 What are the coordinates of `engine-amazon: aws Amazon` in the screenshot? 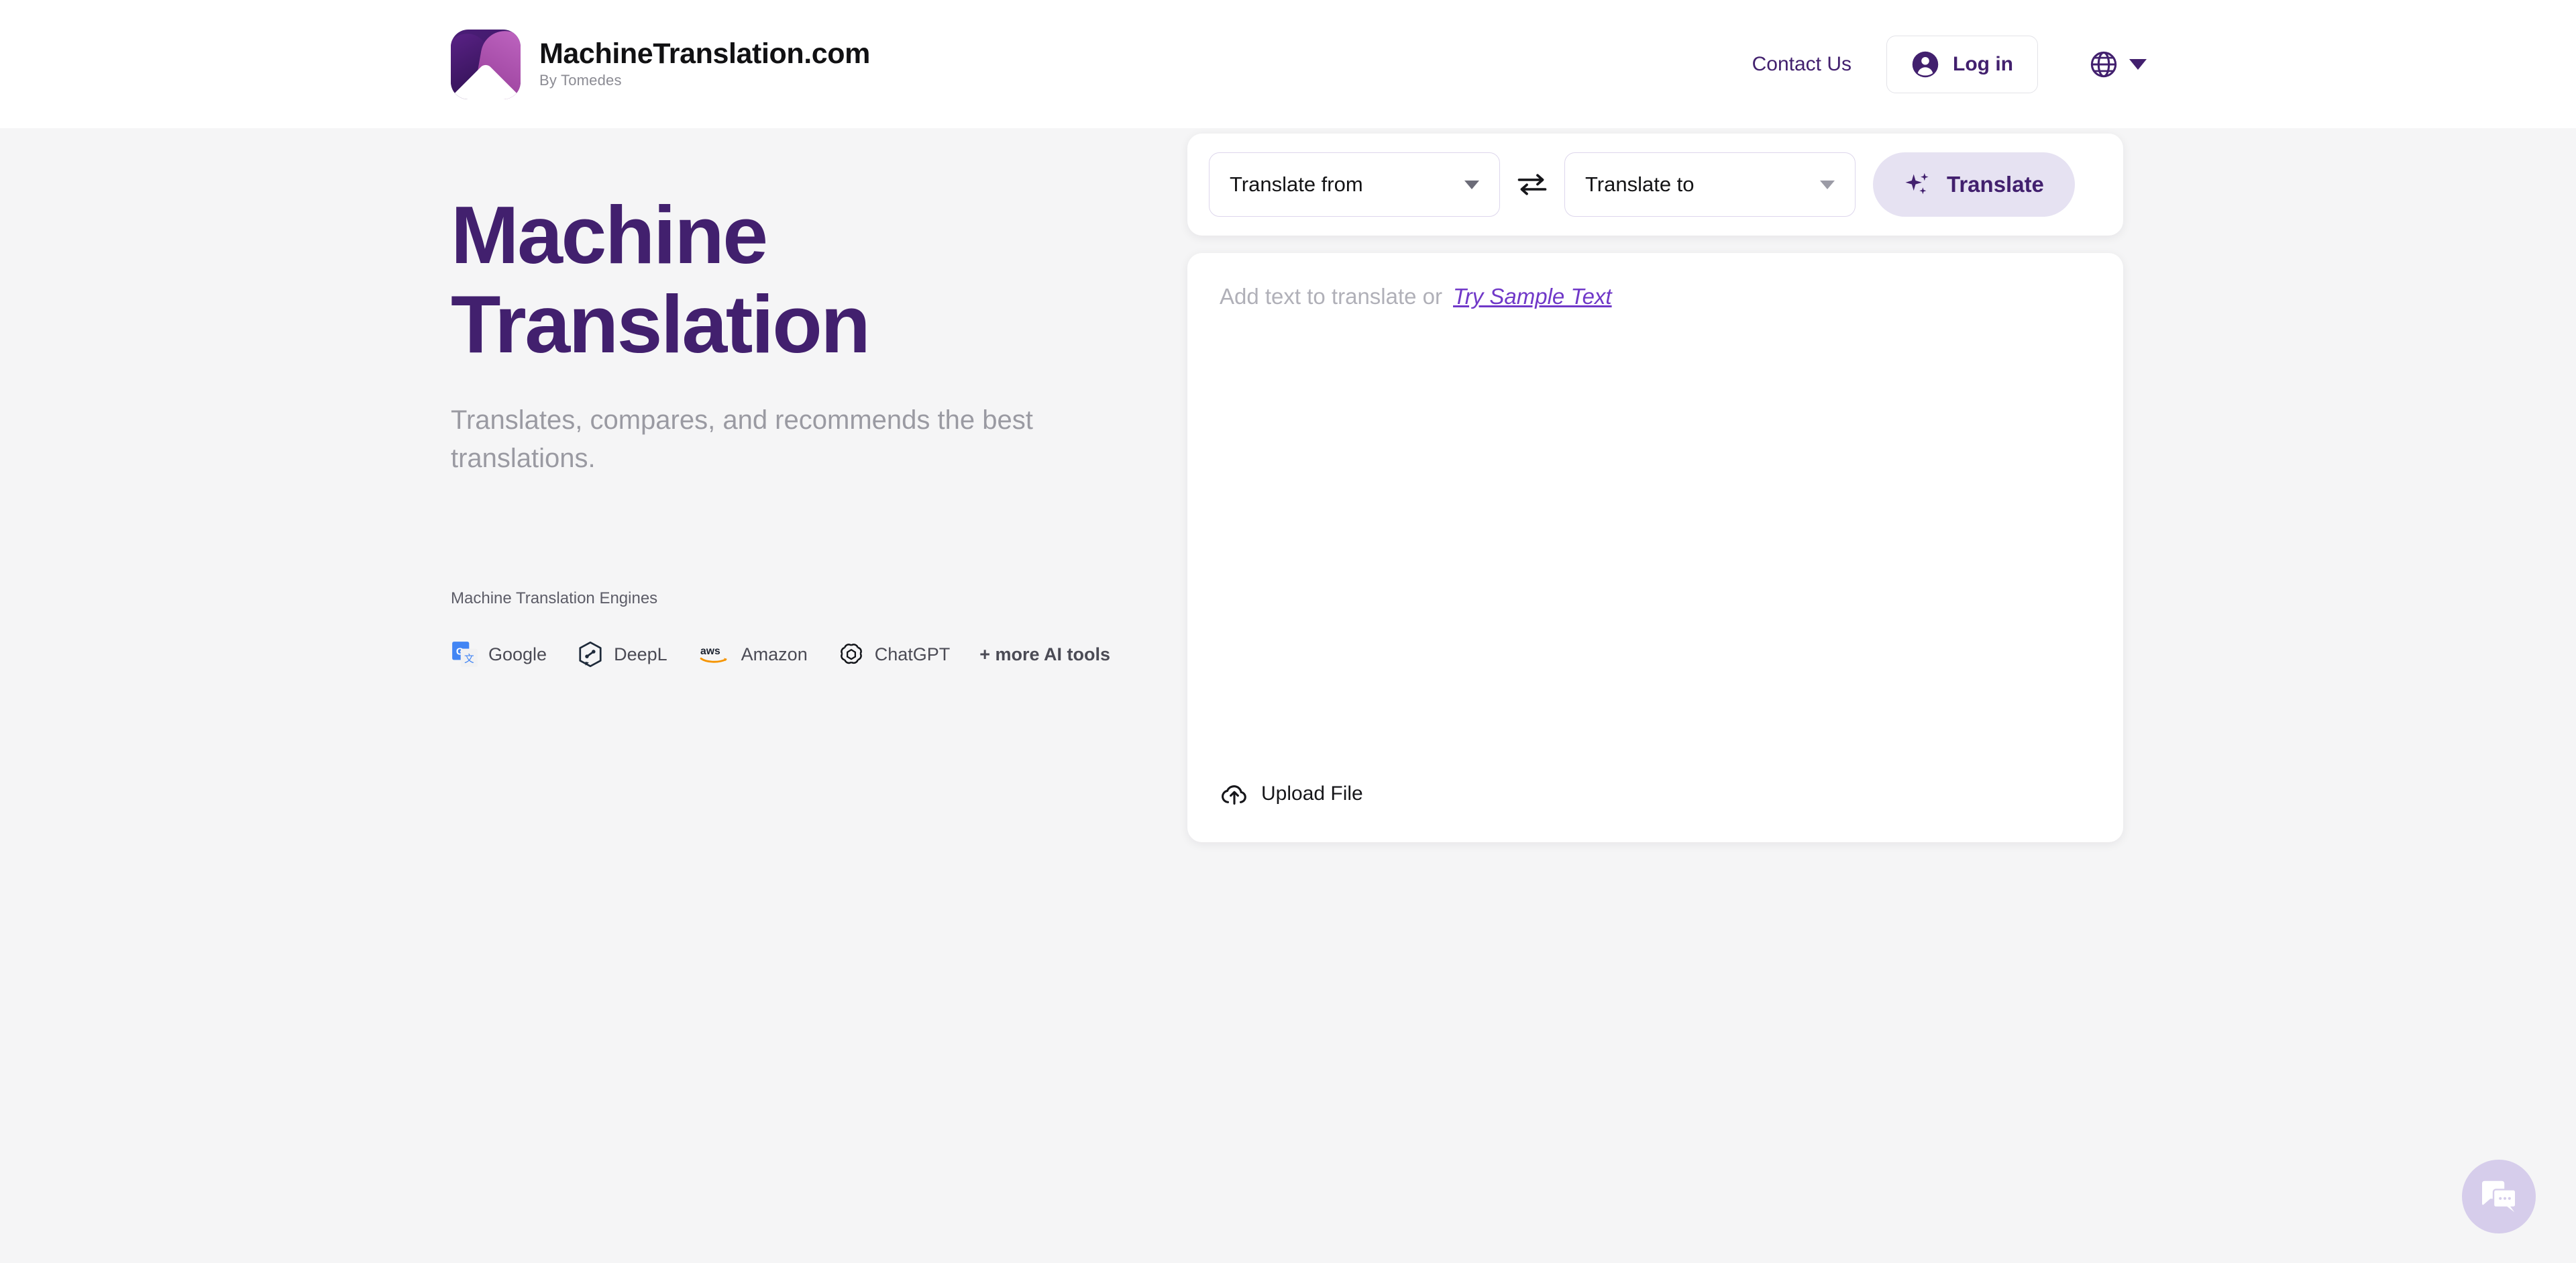 It's located at (752, 654).